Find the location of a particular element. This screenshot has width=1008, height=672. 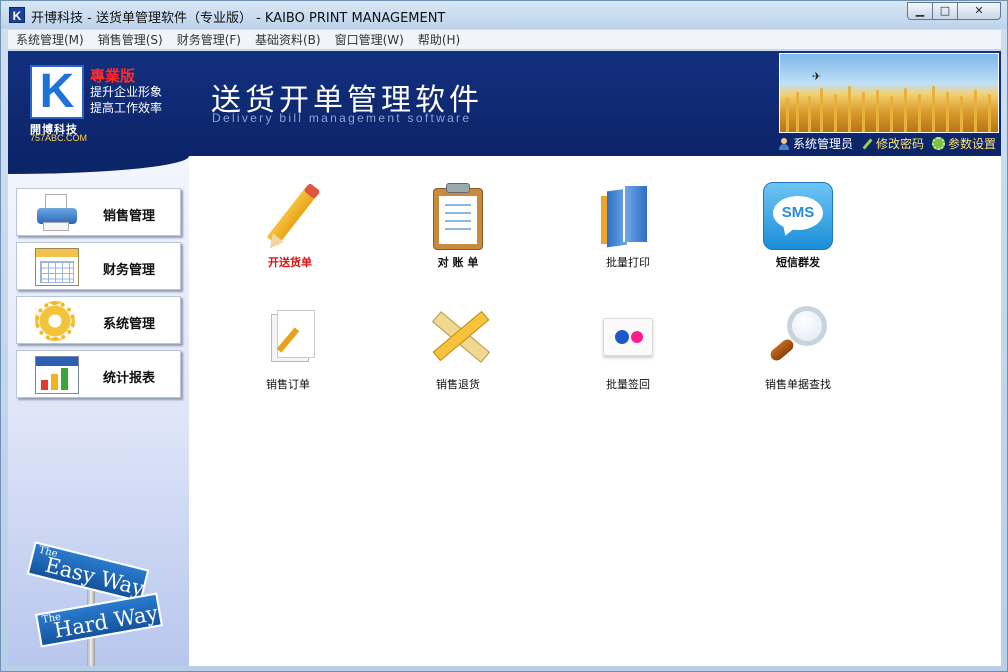

maximize-button: □ is located at coordinates (945, 11).